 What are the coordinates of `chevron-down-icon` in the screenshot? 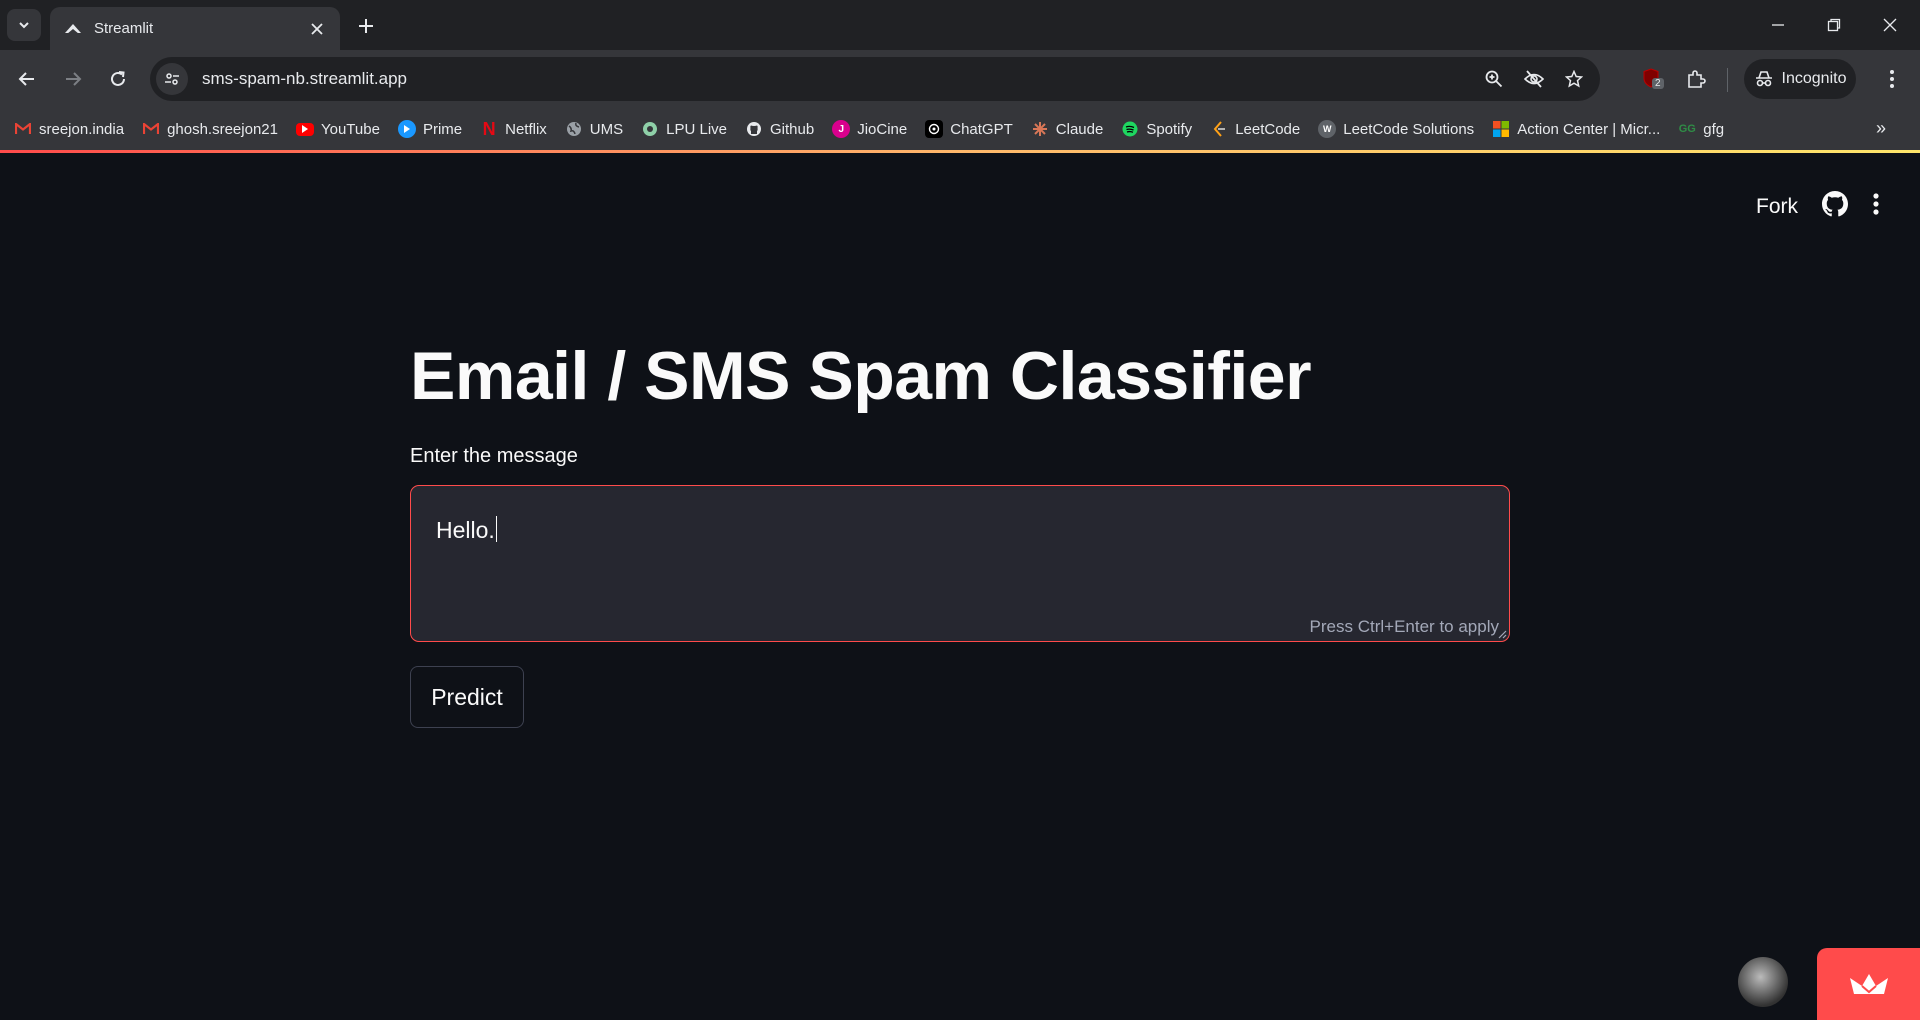 It's located at (24, 25).